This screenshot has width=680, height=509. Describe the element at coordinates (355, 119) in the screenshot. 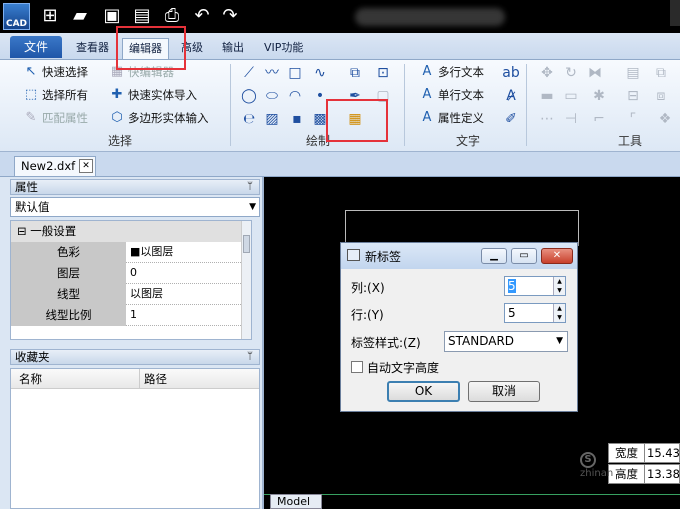

I see `table-icon: ▦` at that location.